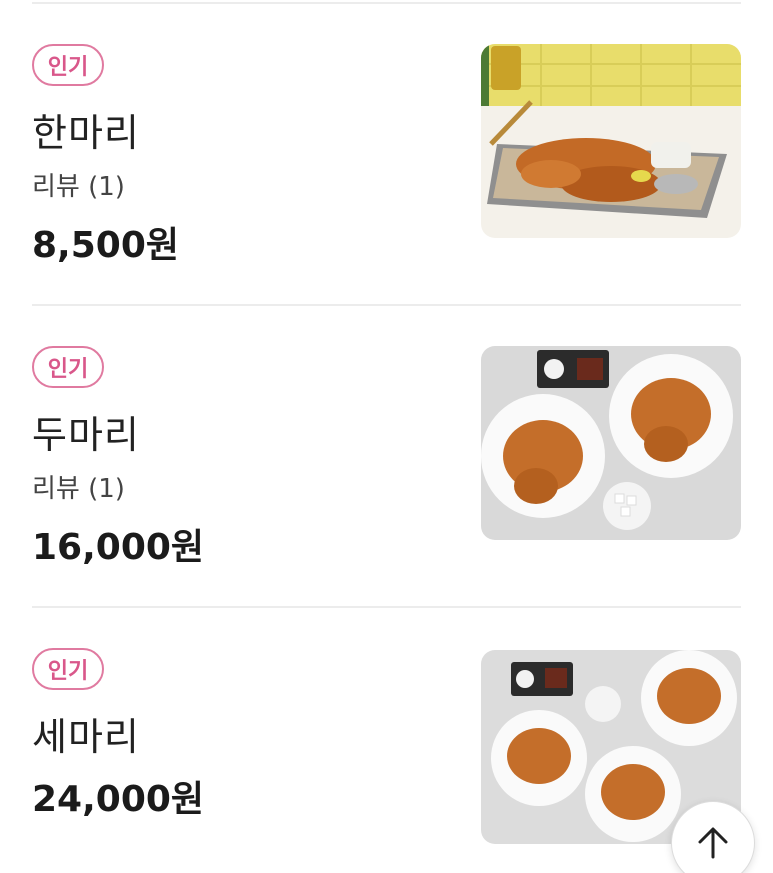  I want to click on scroll-to-top-button, so click(713, 837).